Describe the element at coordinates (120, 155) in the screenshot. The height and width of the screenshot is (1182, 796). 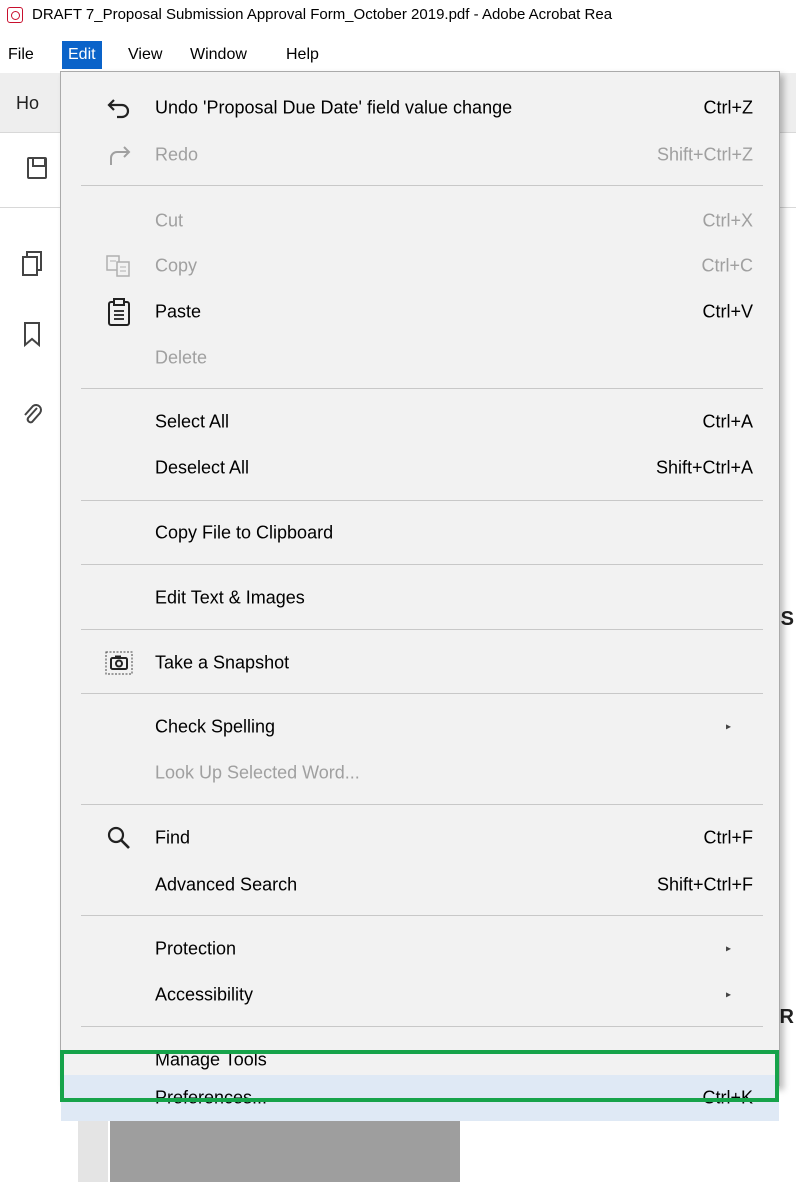
I see `redo-icon` at that location.